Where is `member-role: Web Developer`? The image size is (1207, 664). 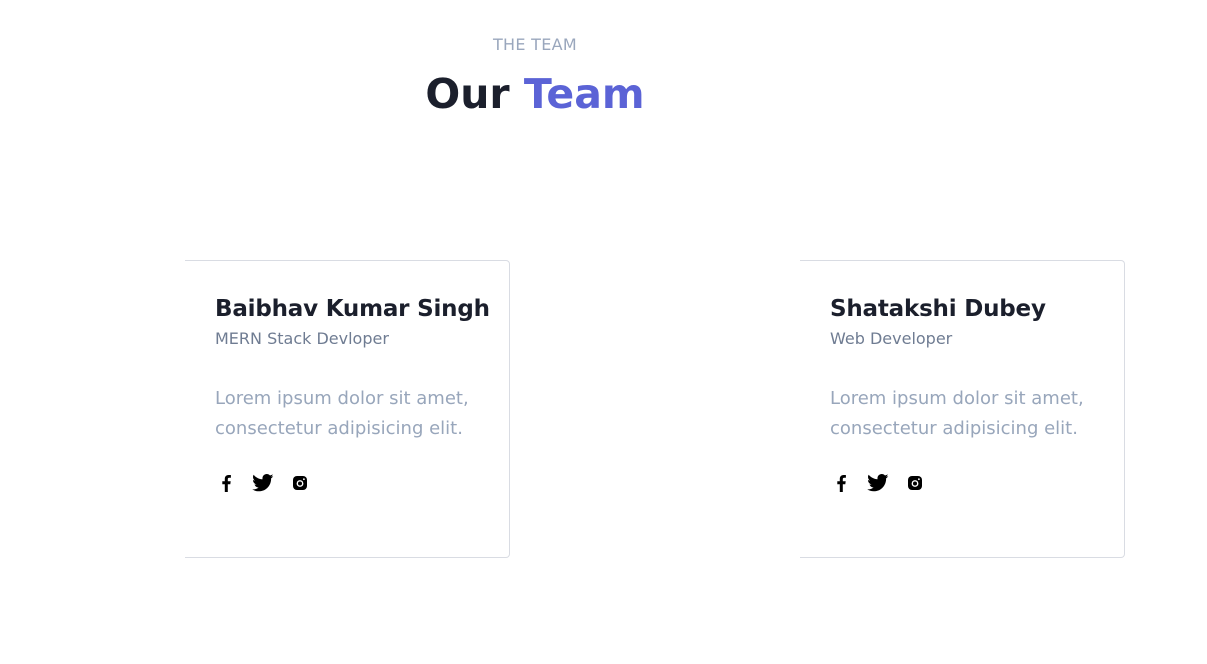
member-role: Web Developer is located at coordinates (891, 338).